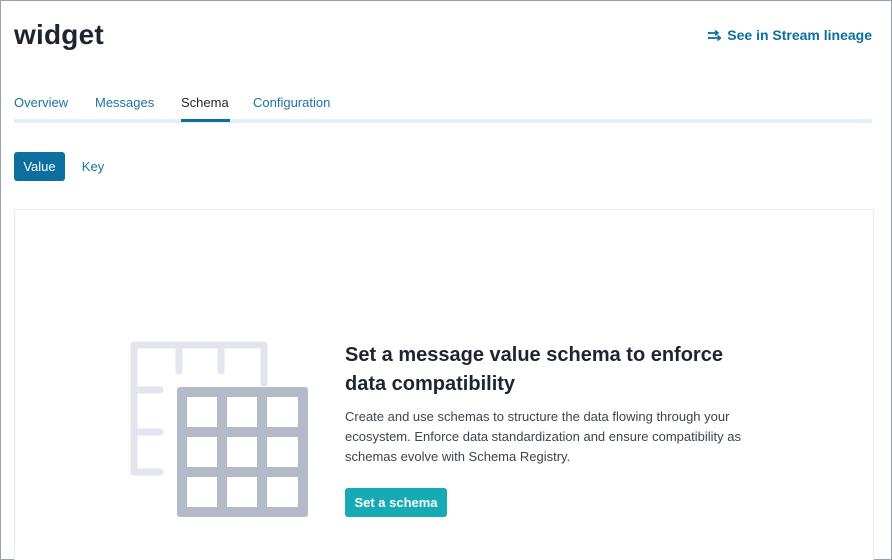 The height and width of the screenshot is (560, 892). Describe the element at coordinates (799, 35) in the screenshot. I see `stream-lineage-label: See in Stream lineage` at that location.